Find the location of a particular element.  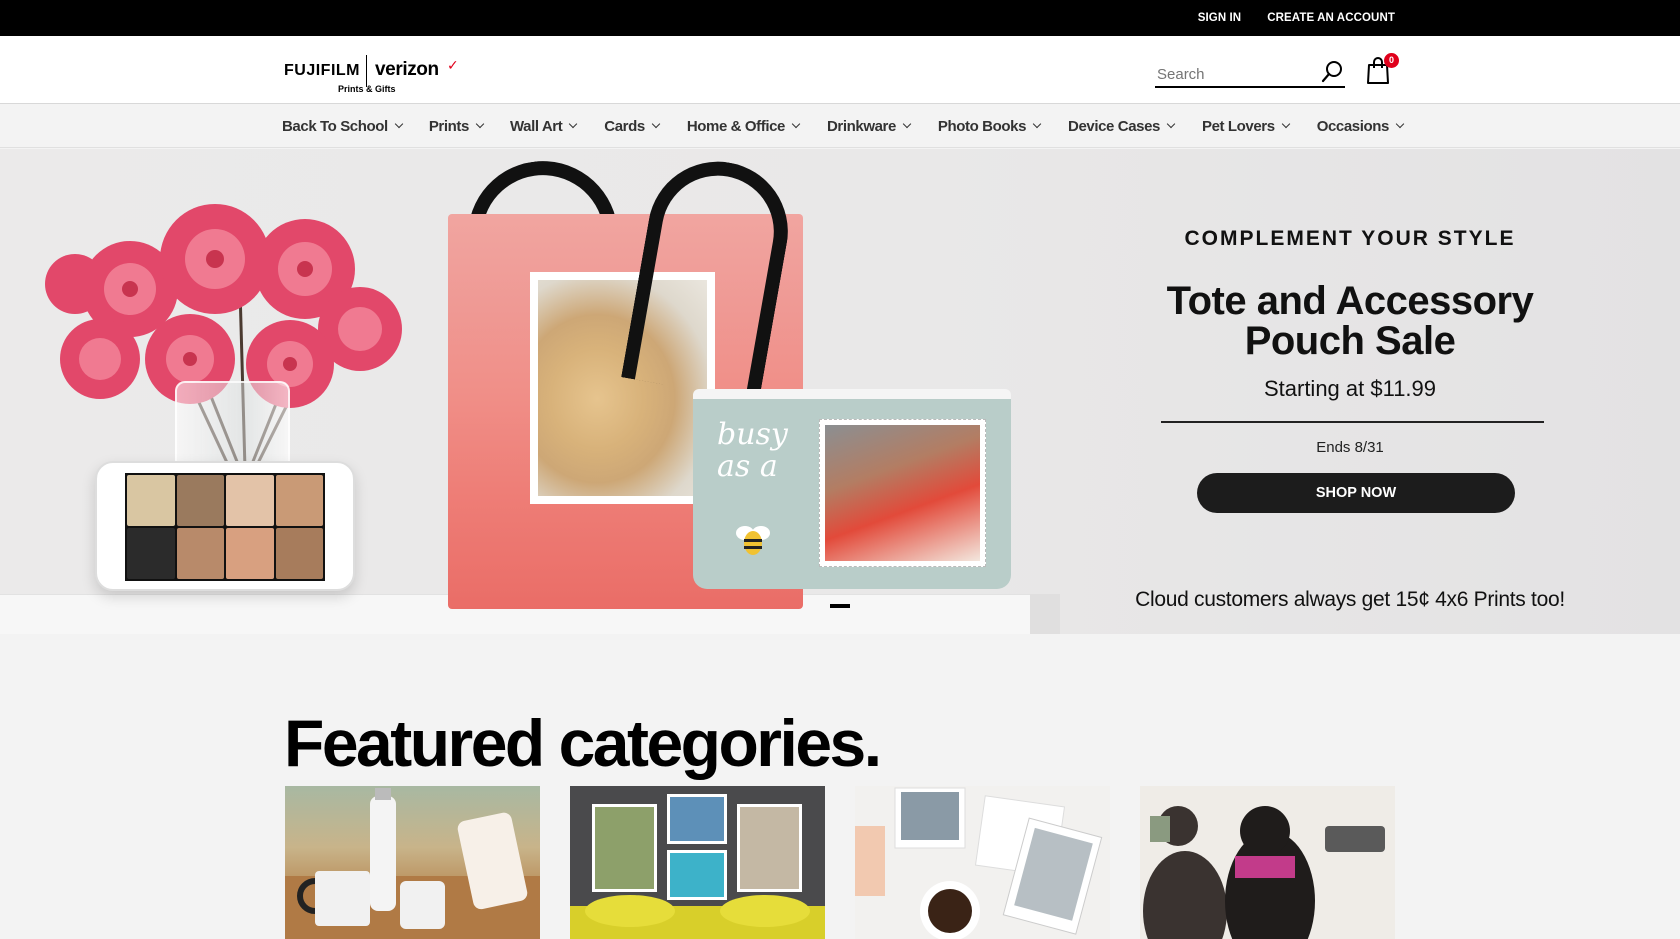

search-icon is located at coordinates (1332, 72).